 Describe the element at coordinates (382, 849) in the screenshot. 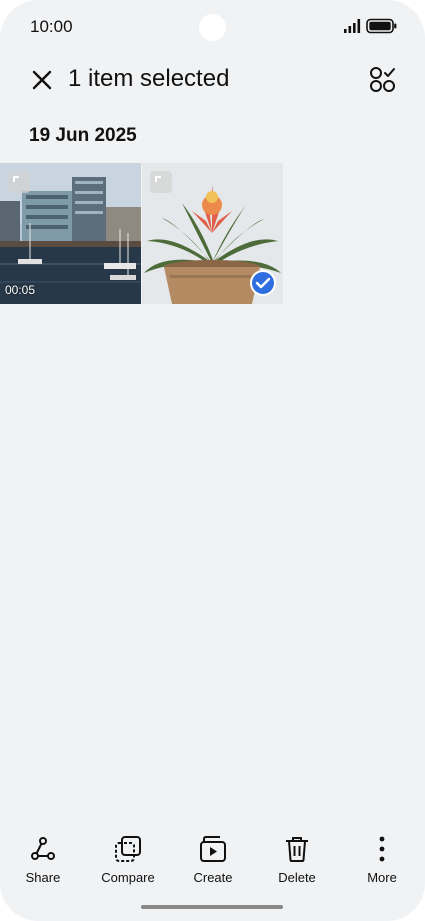

I see `more-icon` at that location.